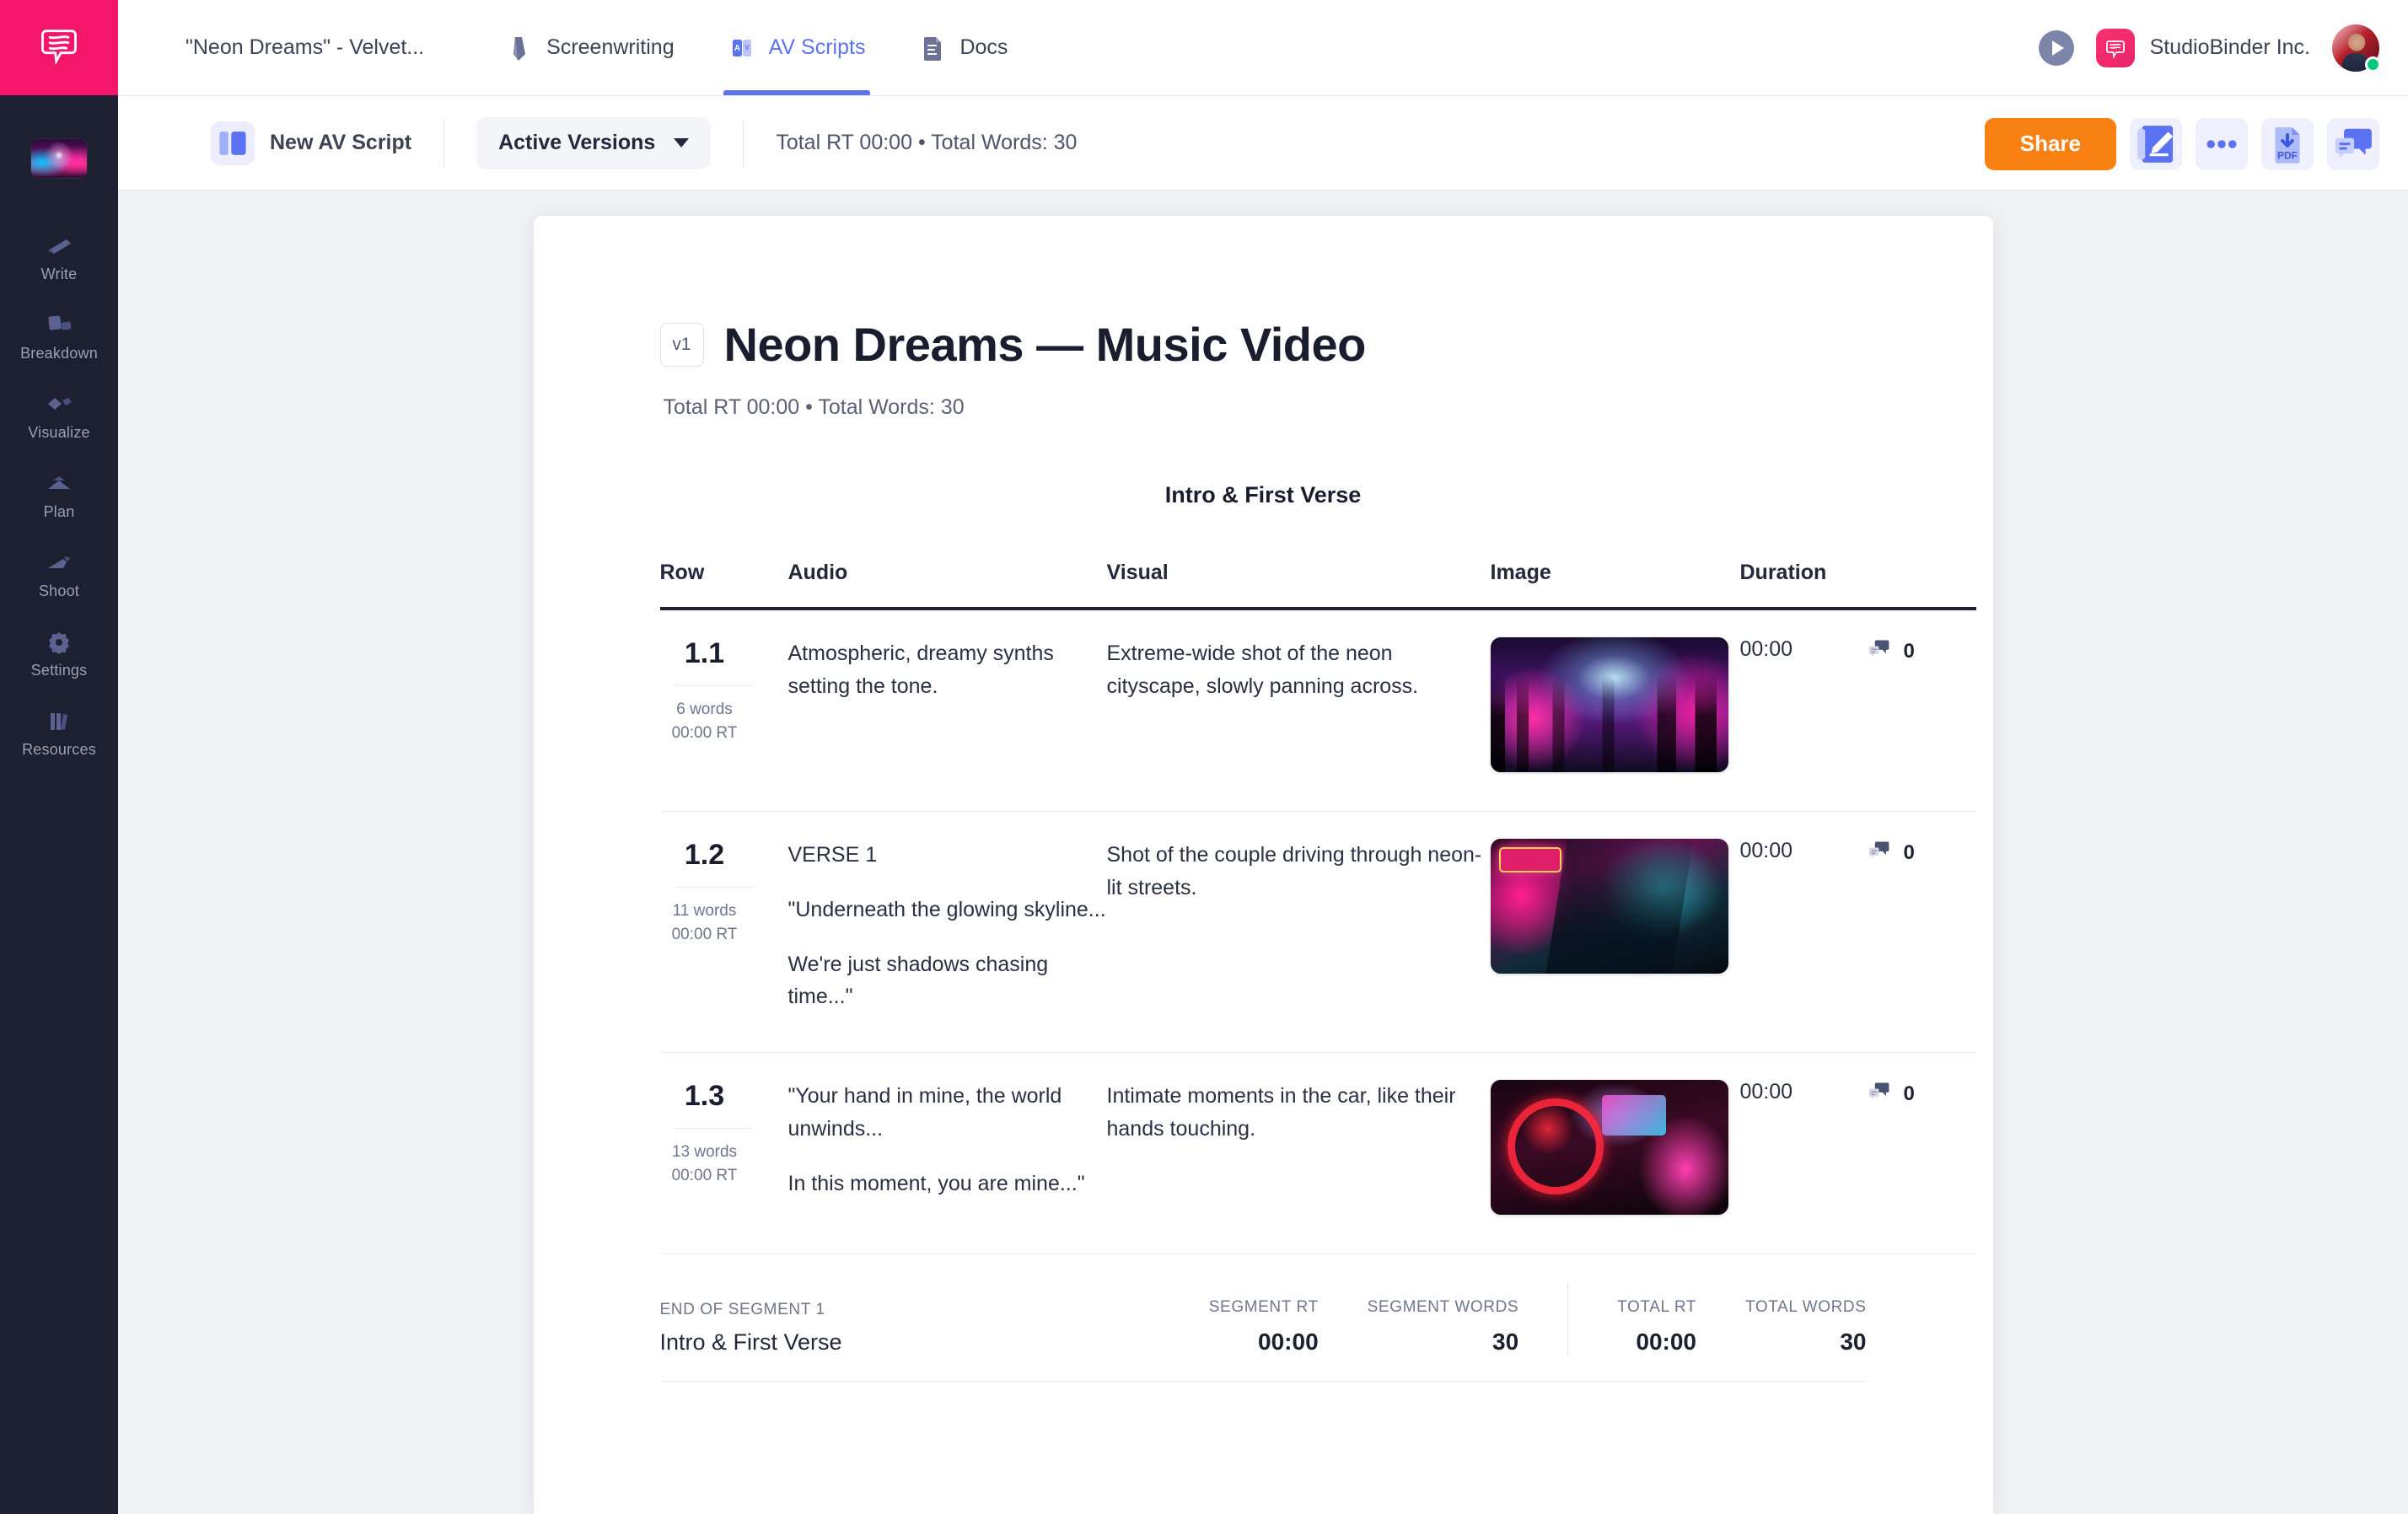  What do you see at coordinates (682, 143) in the screenshot?
I see `chevron-down-icon` at bounding box center [682, 143].